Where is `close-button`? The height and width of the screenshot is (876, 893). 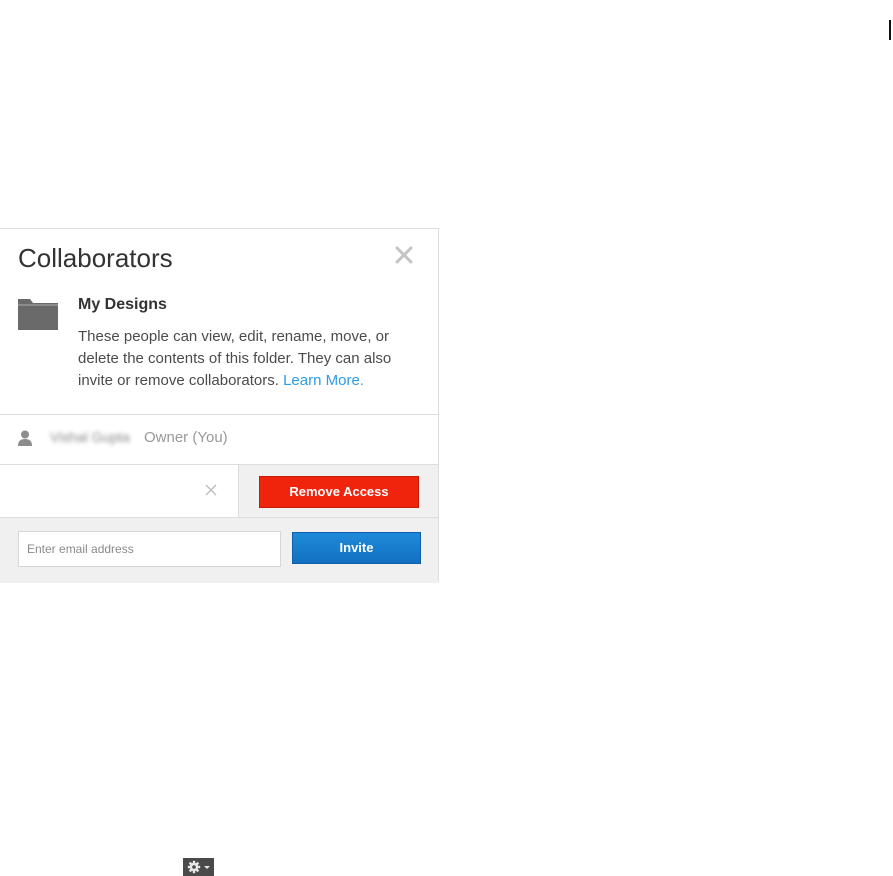 close-button is located at coordinates (404, 255).